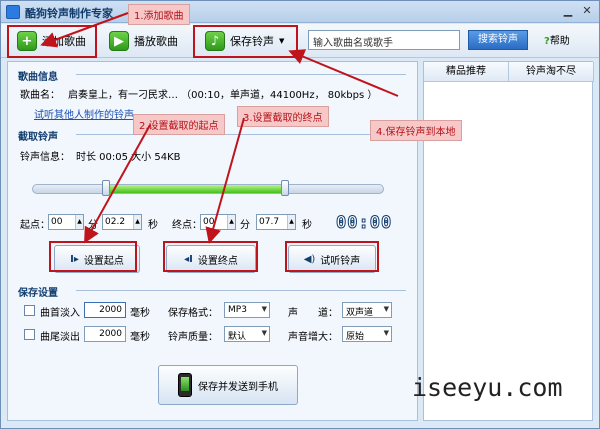  What do you see at coordinates (223, 95) in the screenshot?
I see `song-name-value: 启奏皇上，有一刁民求… （00:10，单声道，44100Hz， 80kbps ）` at bounding box center [223, 95].